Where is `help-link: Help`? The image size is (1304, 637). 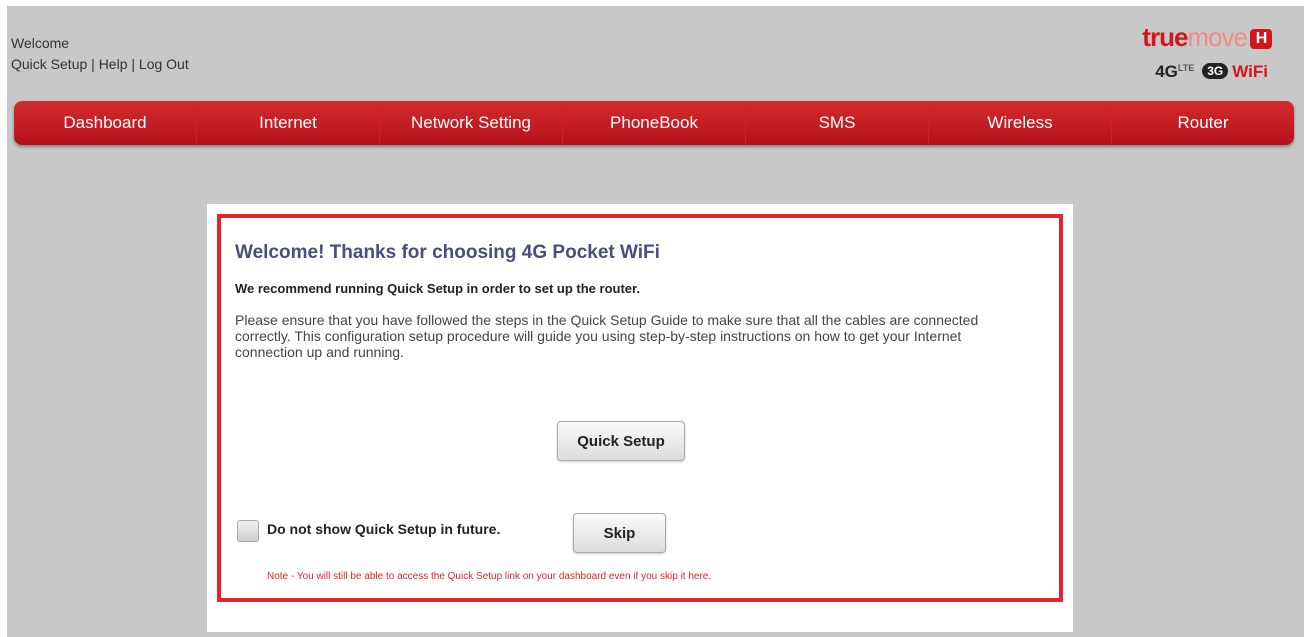 help-link: Help is located at coordinates (113, 64).